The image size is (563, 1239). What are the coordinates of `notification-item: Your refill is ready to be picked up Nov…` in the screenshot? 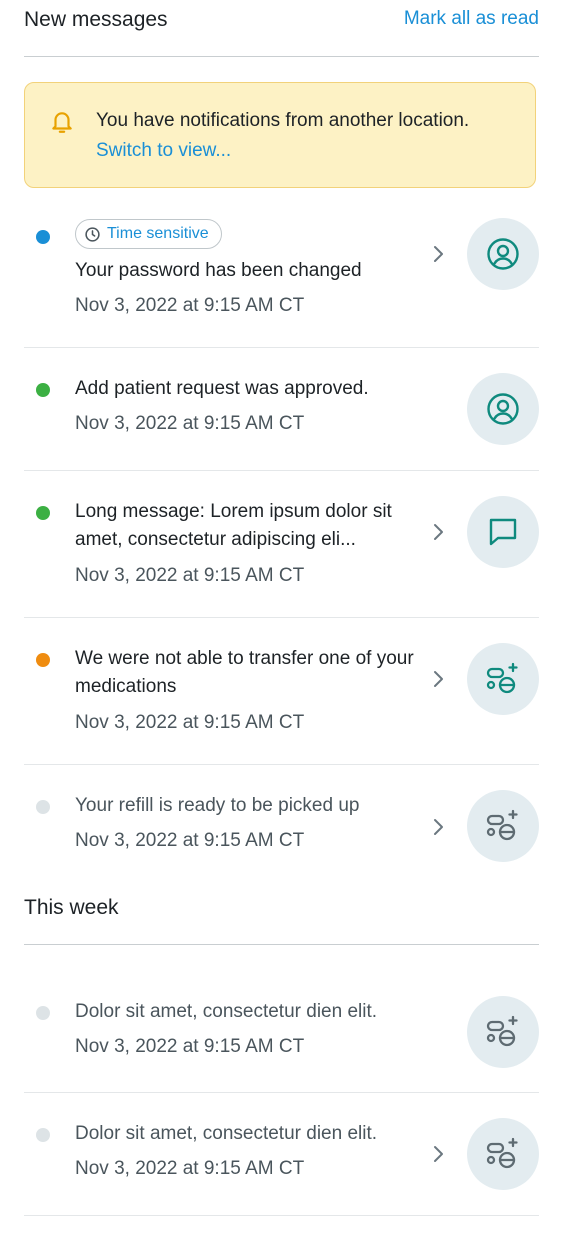 It's located at (281, 819).